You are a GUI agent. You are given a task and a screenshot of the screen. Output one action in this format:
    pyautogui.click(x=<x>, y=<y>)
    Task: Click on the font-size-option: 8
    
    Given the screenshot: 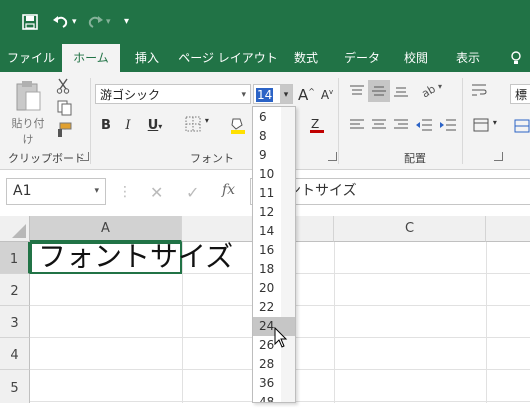 What is the action you would take?
    pyautogui.click(x=274, y=136)
    